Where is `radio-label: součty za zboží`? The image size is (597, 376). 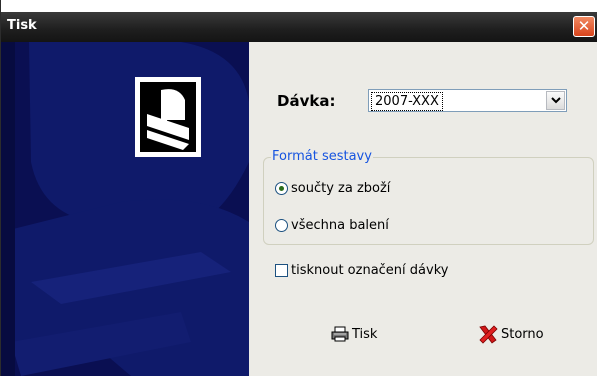
radio-label: součty za zboží is located at coordinates (341, 188).